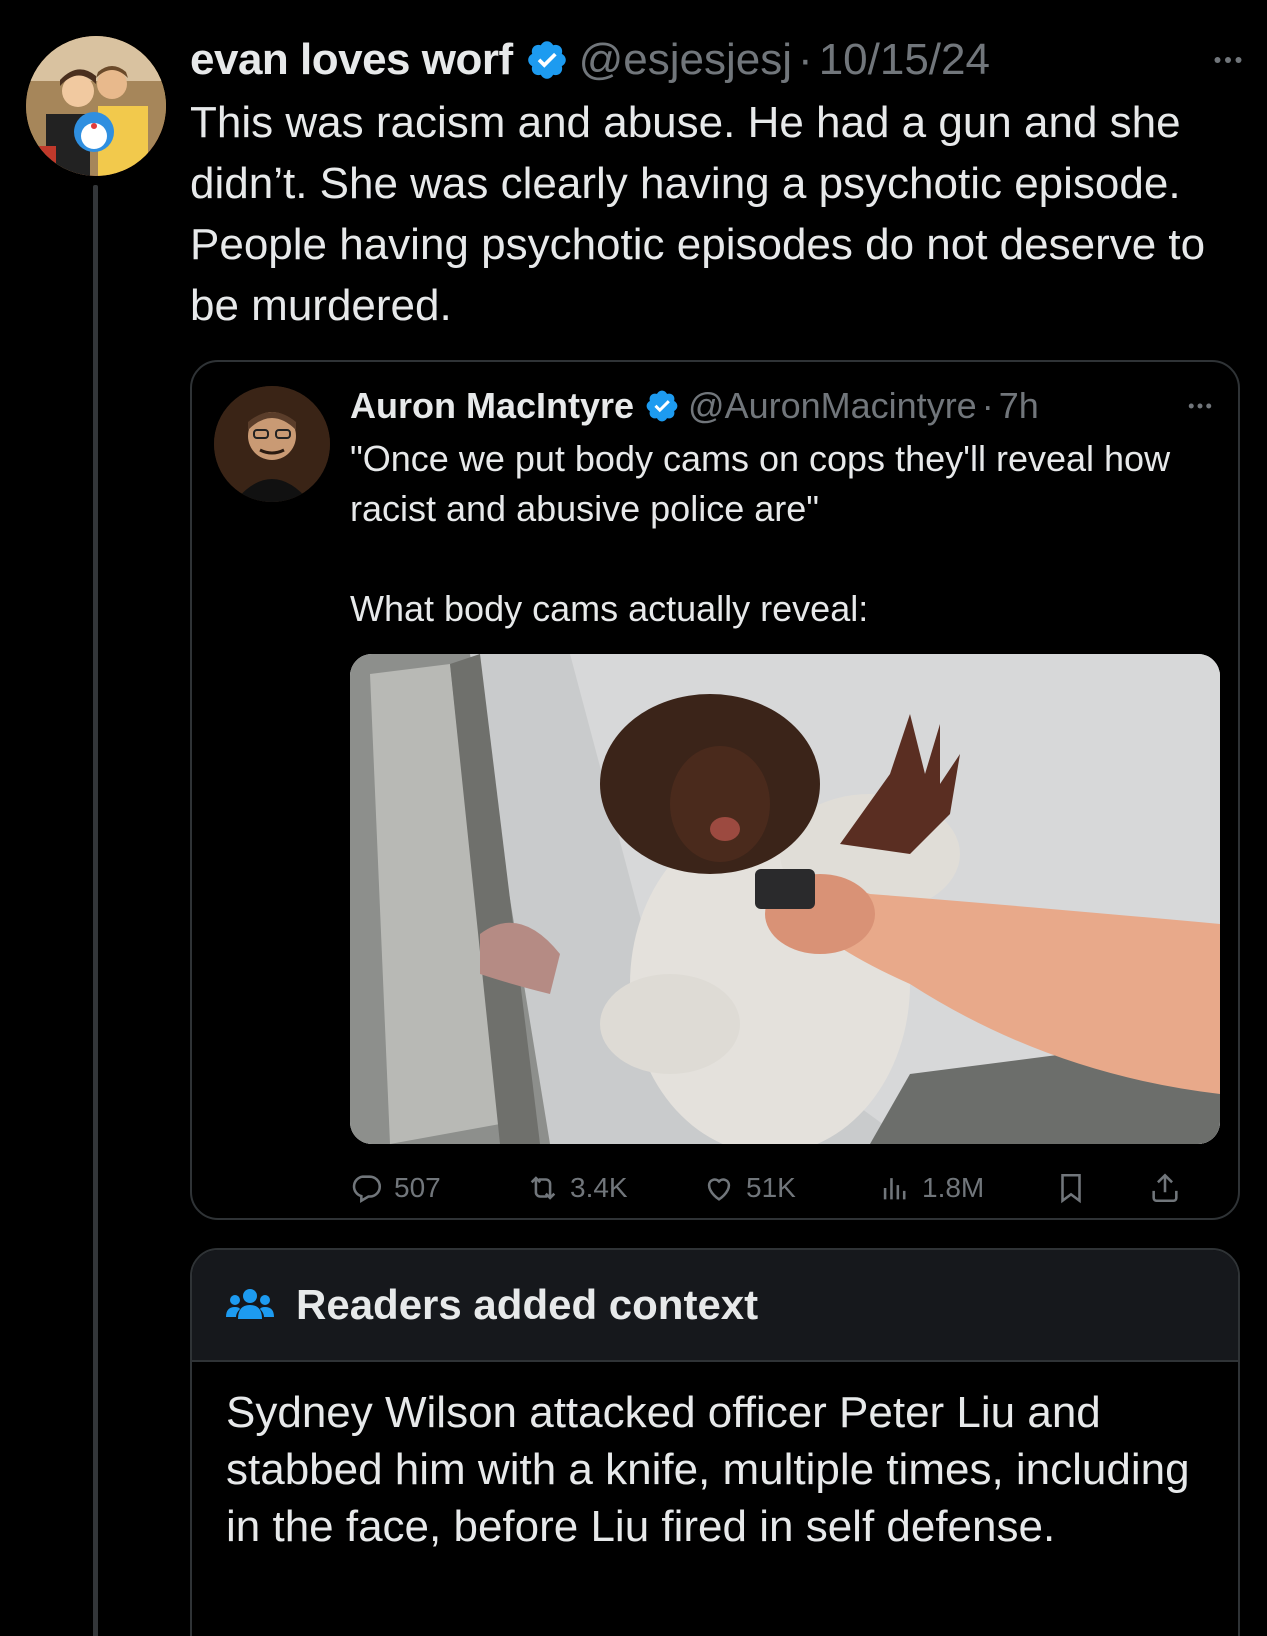 The width and height of the screenshot is (1267, 1636). What do you see at coordinates (832, 406) in the screenshot?
I see `quoted-author-handle: @AuronMacintyre` at bounding box center [832, 406].